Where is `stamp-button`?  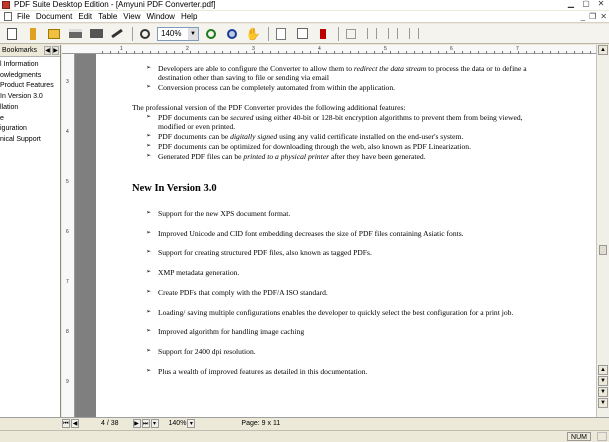 stamp-button is located at coordinates (281, 34).